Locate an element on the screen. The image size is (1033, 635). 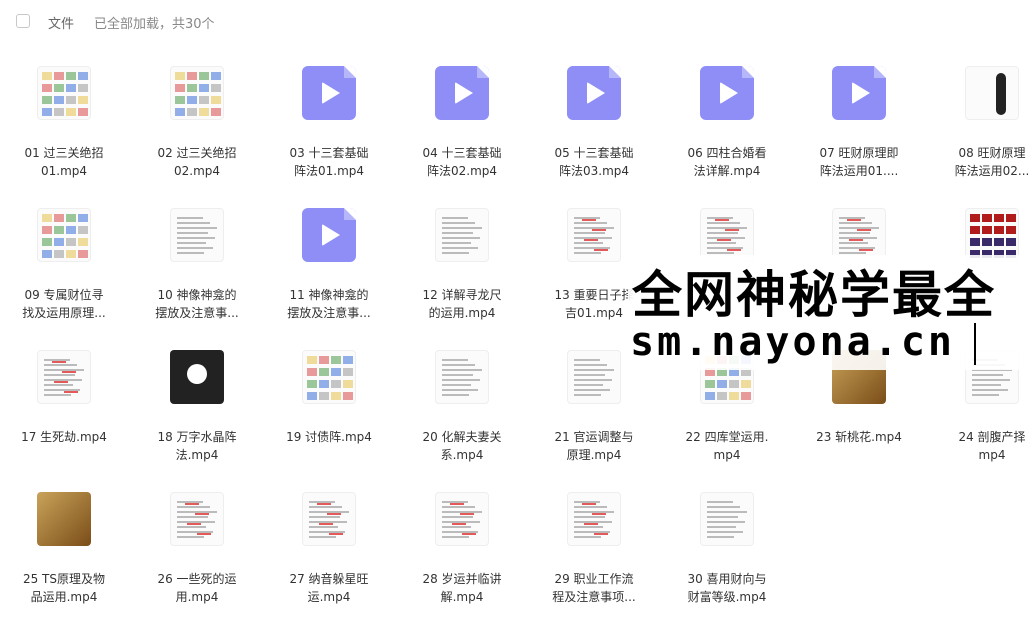
file-name-line1: 05 十三套基础 is located at coordinates (594, 153).